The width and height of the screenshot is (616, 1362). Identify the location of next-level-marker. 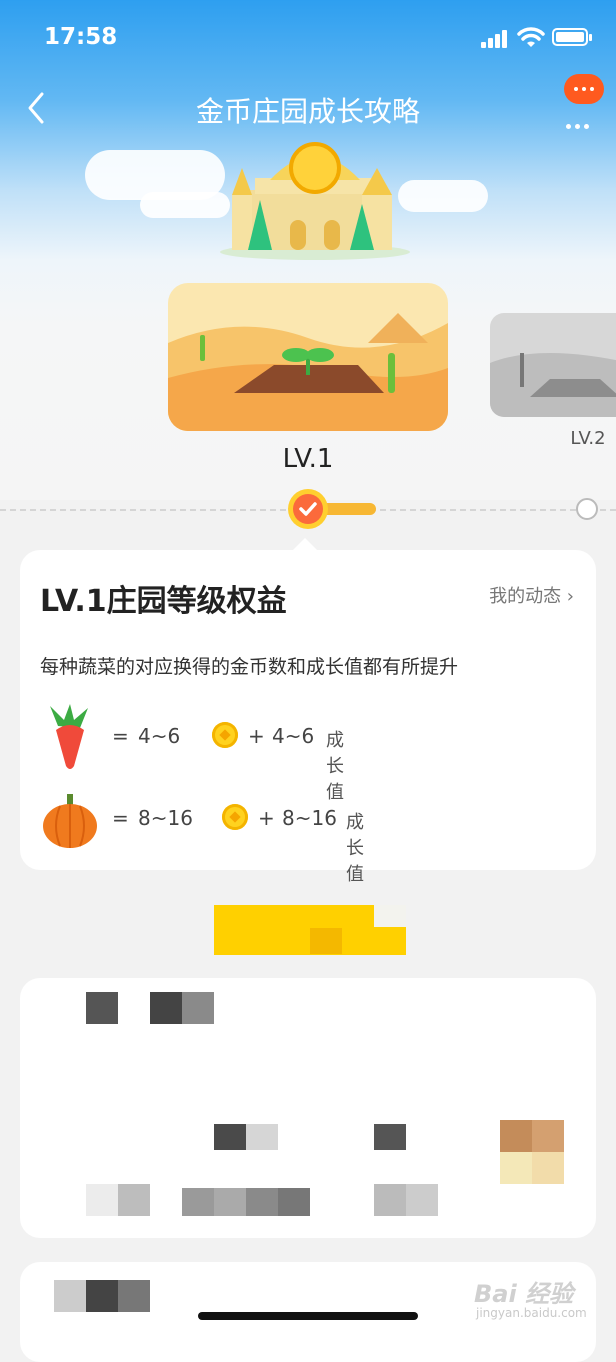
(587, 509).